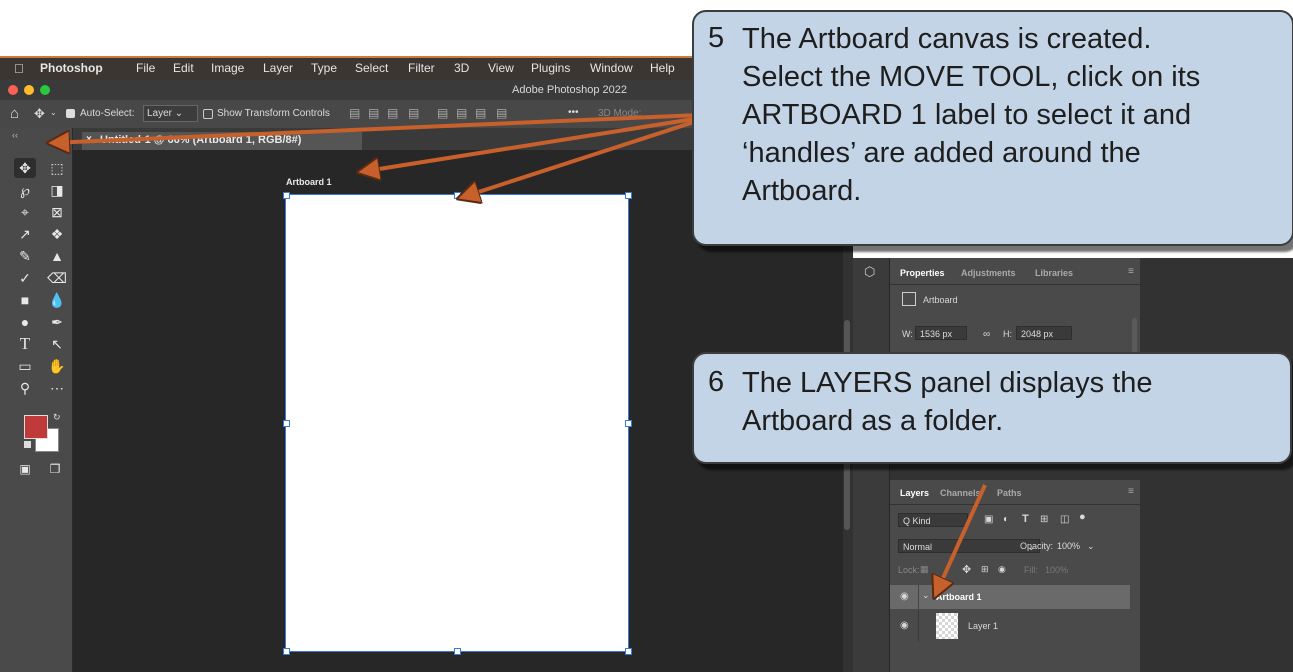  What do you see at coordinates (947, 39) in the screenshot?
I see `callout-line: The Artboard canvas is created.` at bounding box center [947, 39].